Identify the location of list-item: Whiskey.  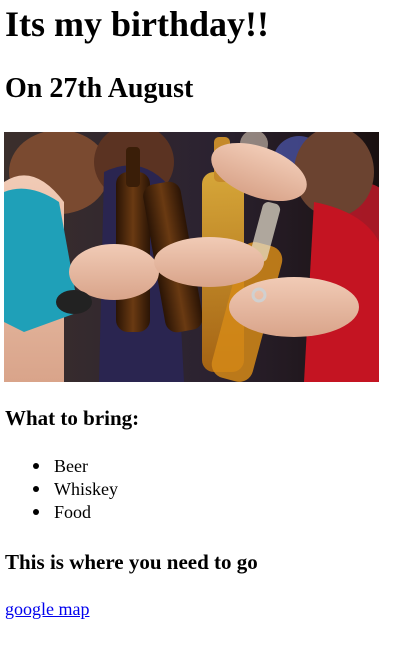
(59, 489).